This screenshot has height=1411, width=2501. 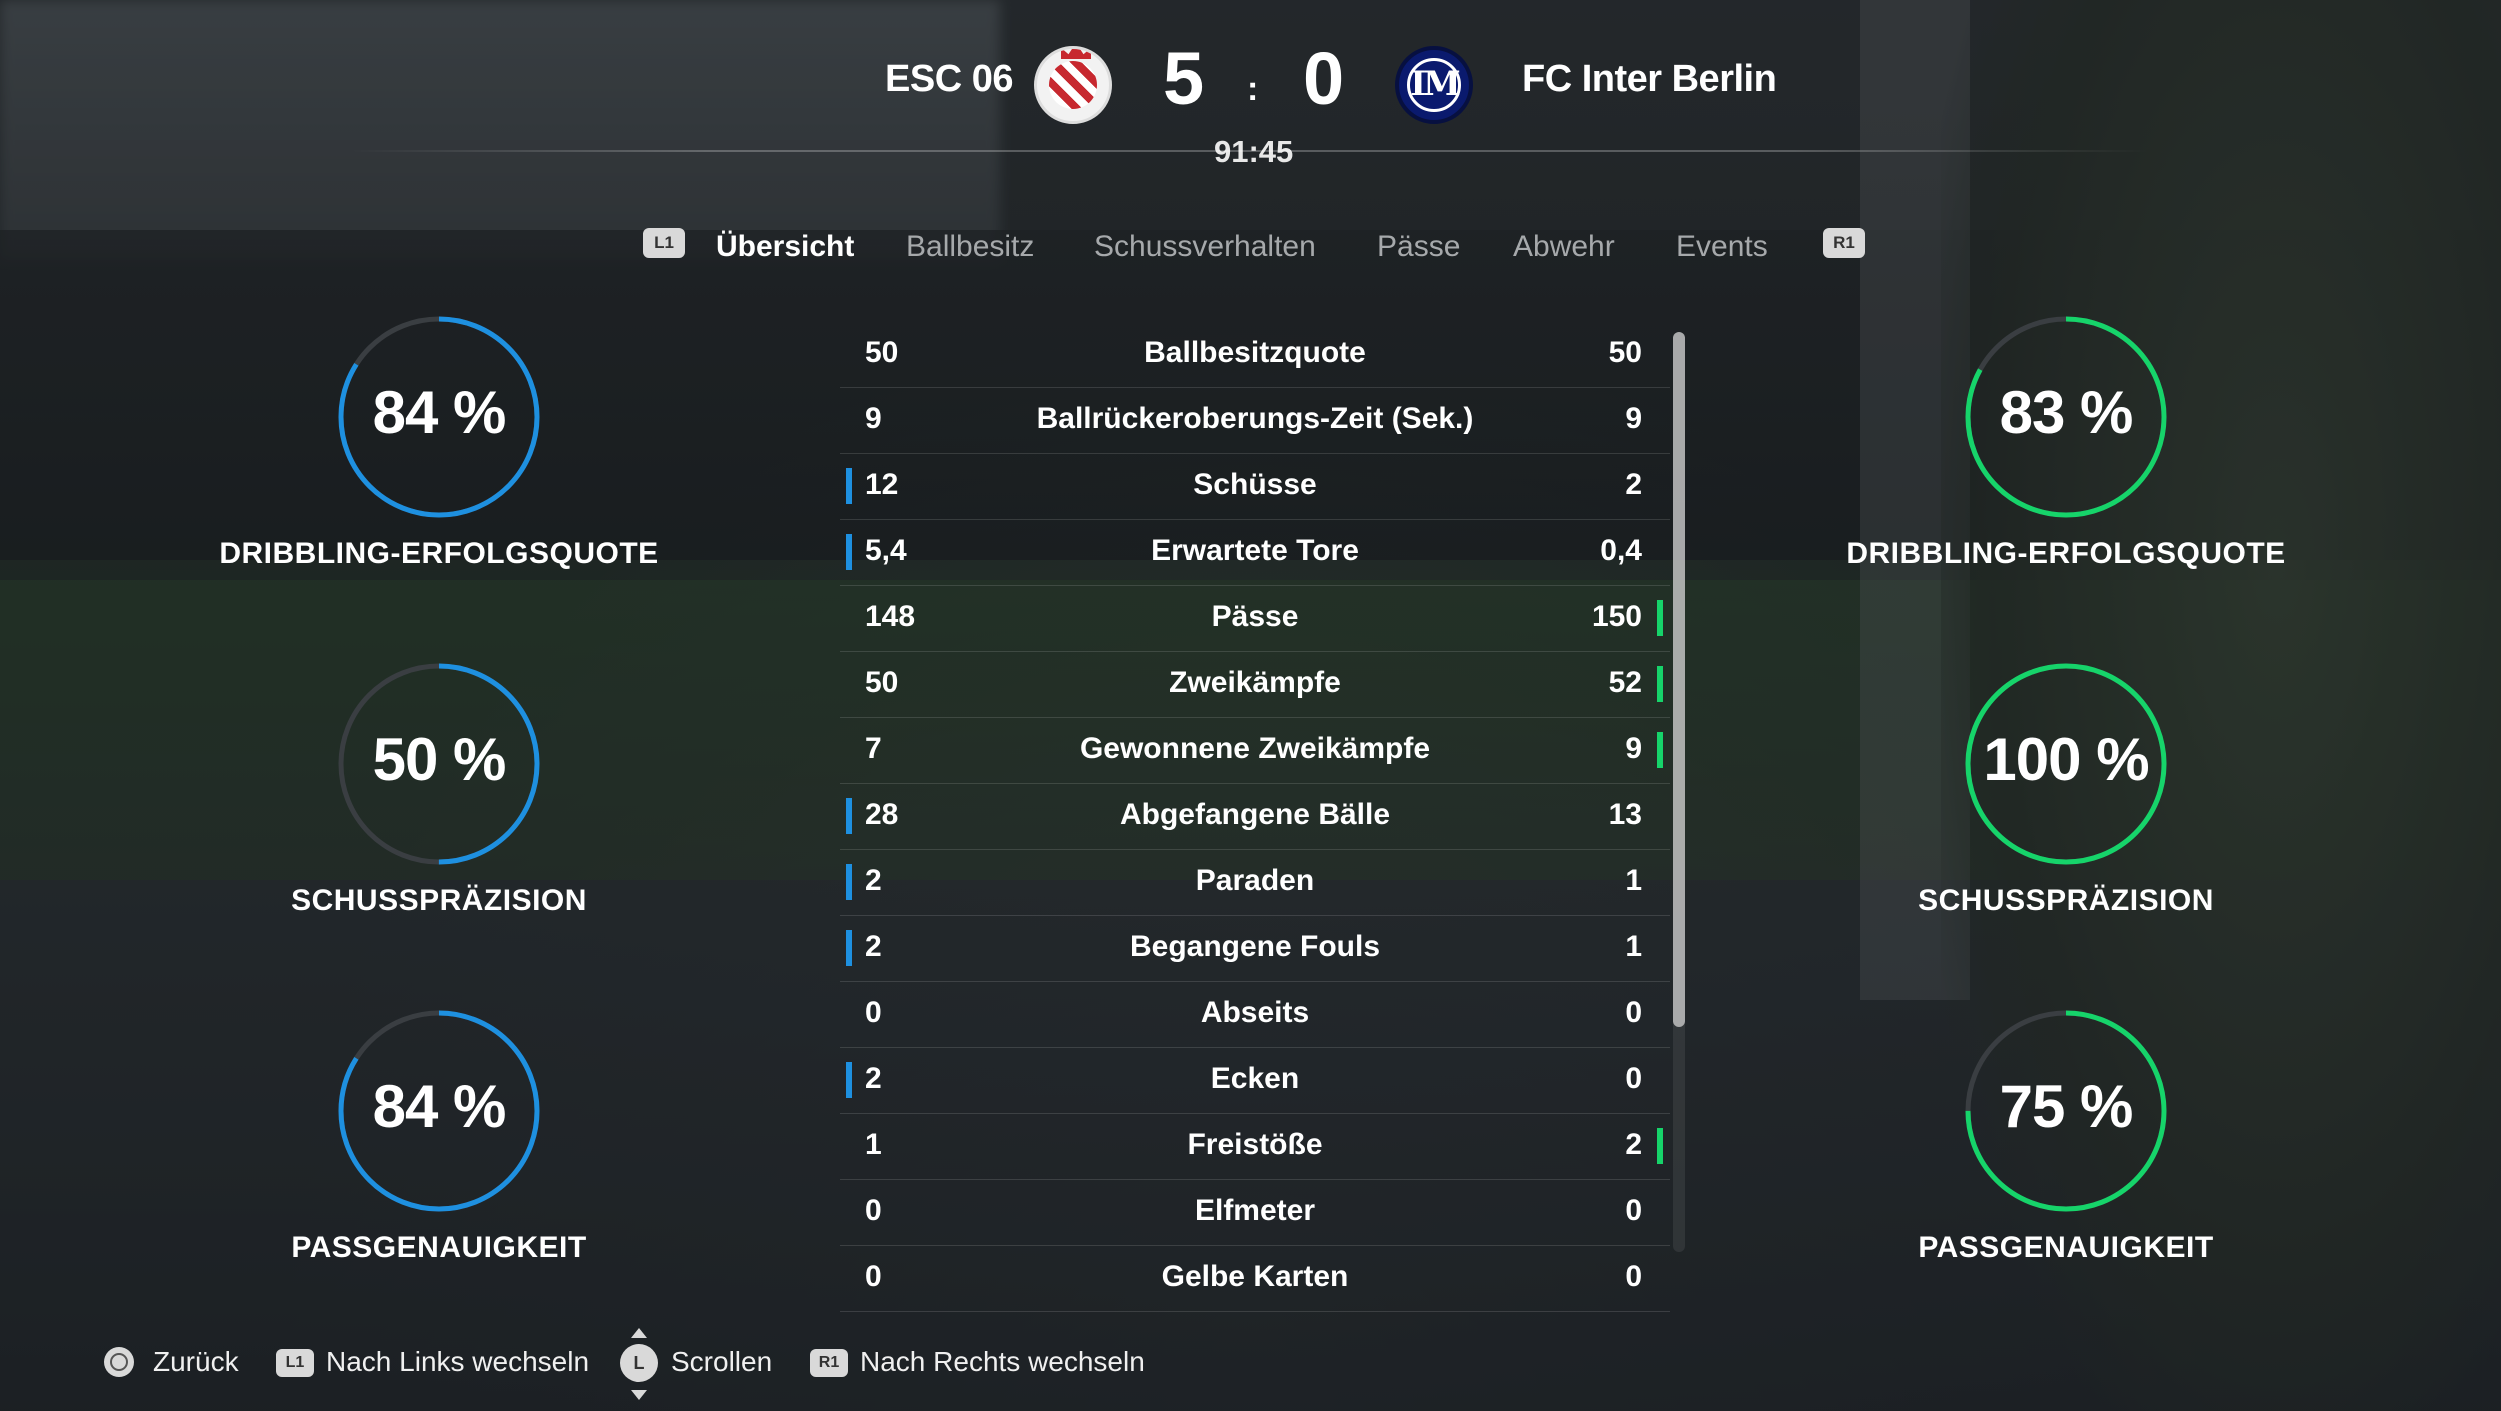 What do you see at coordinates (1418, 247) in the screenshot?
I see `tab-paesse: Pässe` at bounding box center [1418, 247].